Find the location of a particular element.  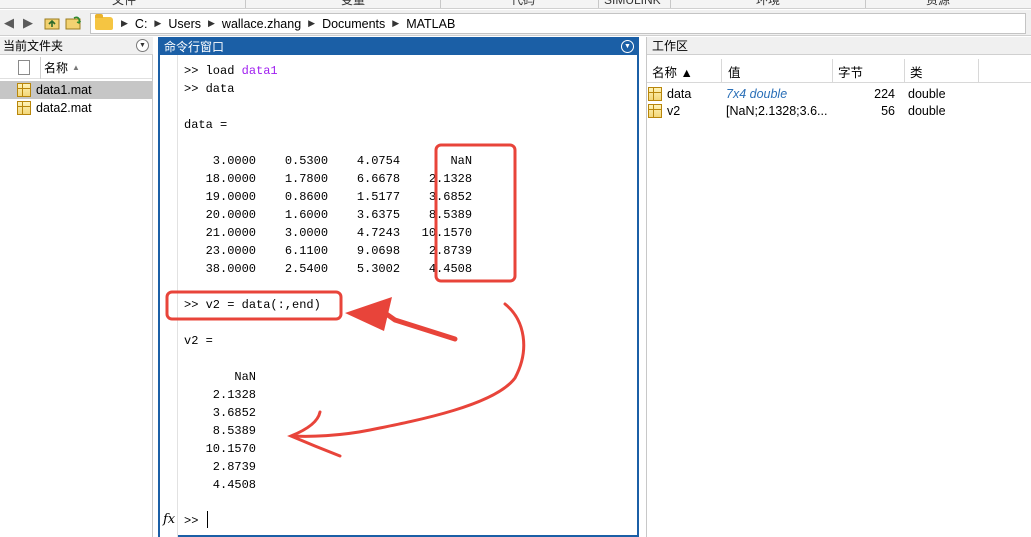

file-row-data2: data2.mat is located at coordinates (76, 108).